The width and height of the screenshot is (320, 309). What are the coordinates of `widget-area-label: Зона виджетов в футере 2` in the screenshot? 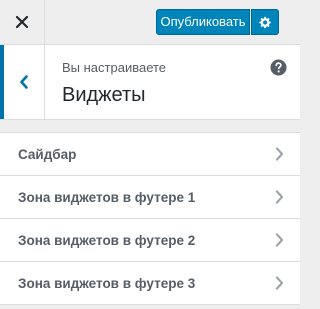 It's located at (107, 240).